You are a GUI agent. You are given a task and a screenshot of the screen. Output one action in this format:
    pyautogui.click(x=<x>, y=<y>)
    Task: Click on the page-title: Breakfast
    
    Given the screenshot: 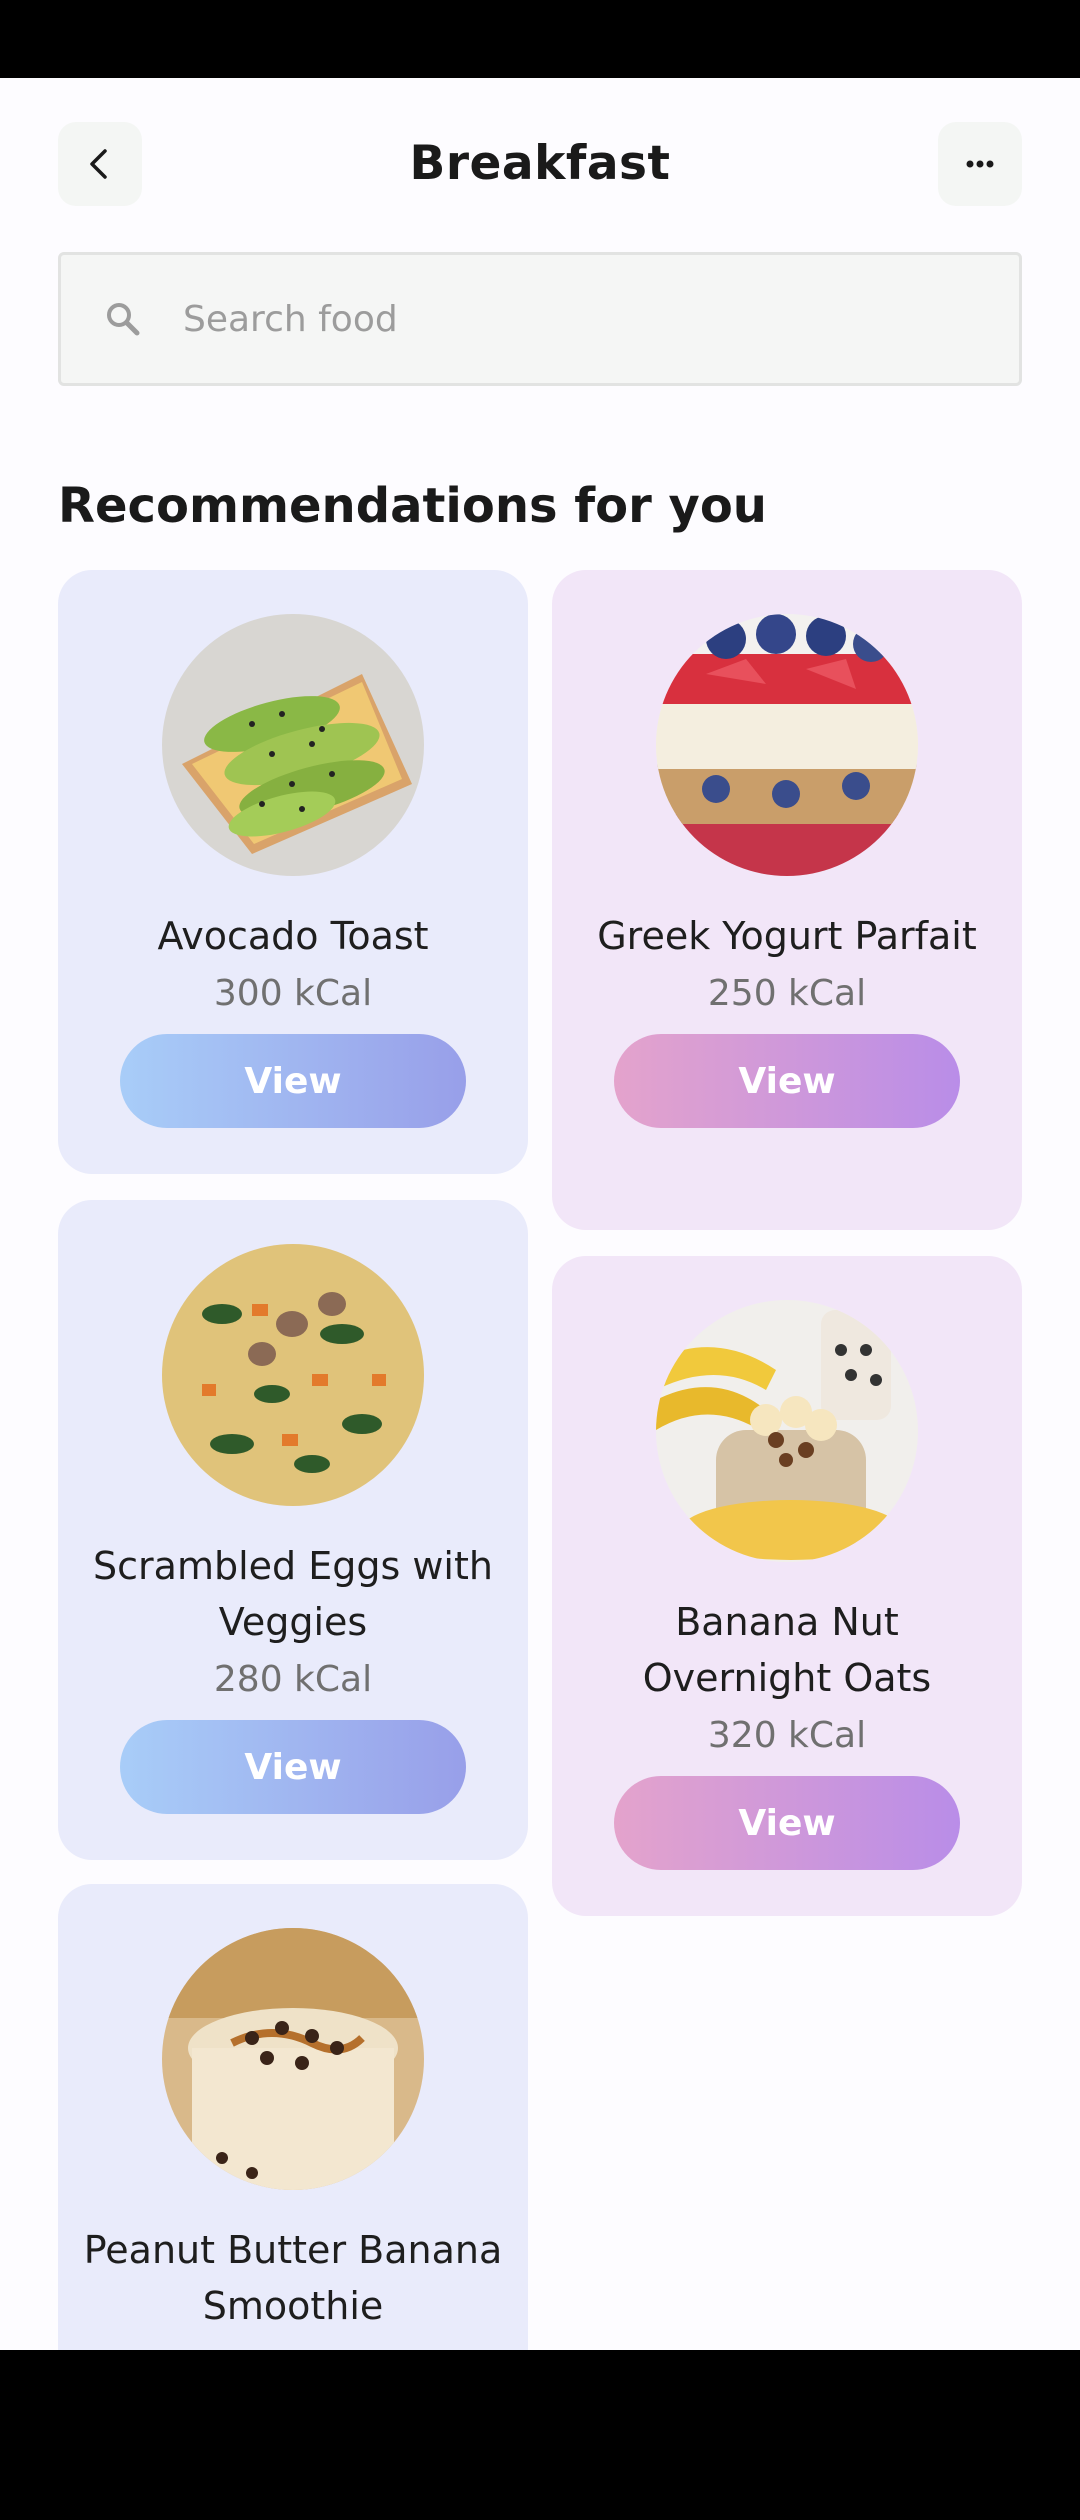 What is the action you would take?
    pyautogui.click(x=540, y=163)
    